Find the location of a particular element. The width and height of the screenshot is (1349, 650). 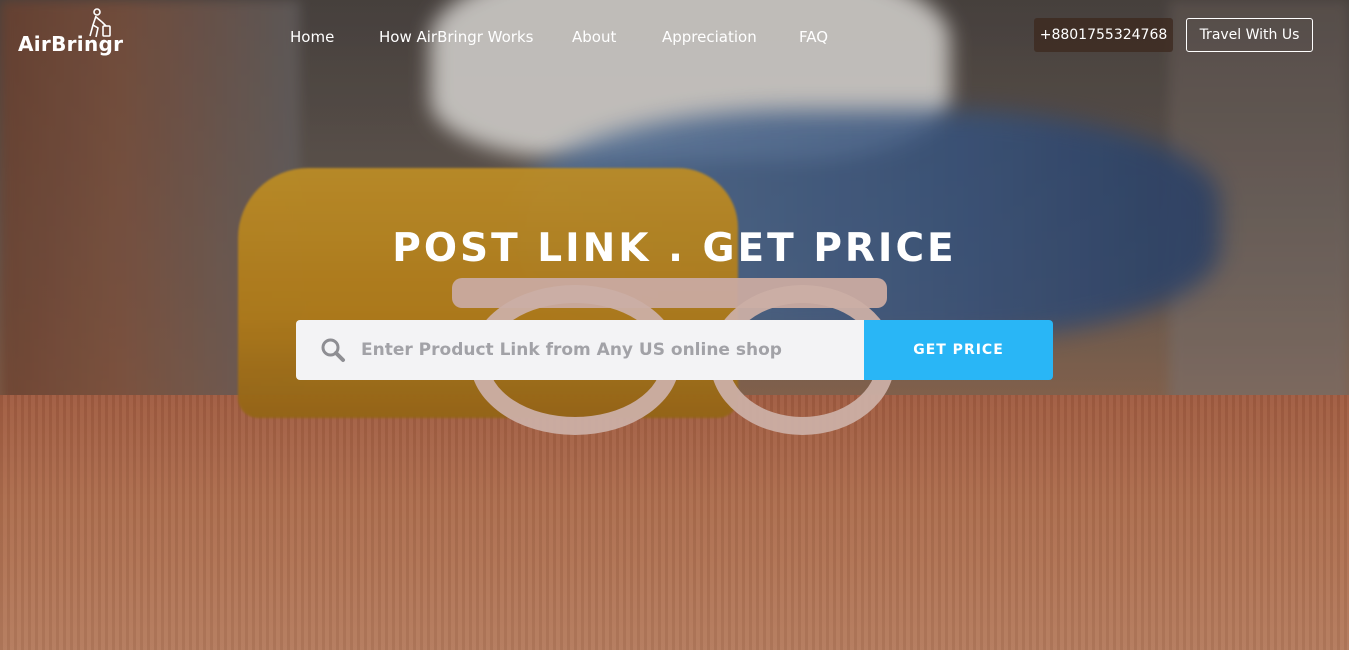

phone-button: +8801755324768 is located at coordinates (1103, 35).